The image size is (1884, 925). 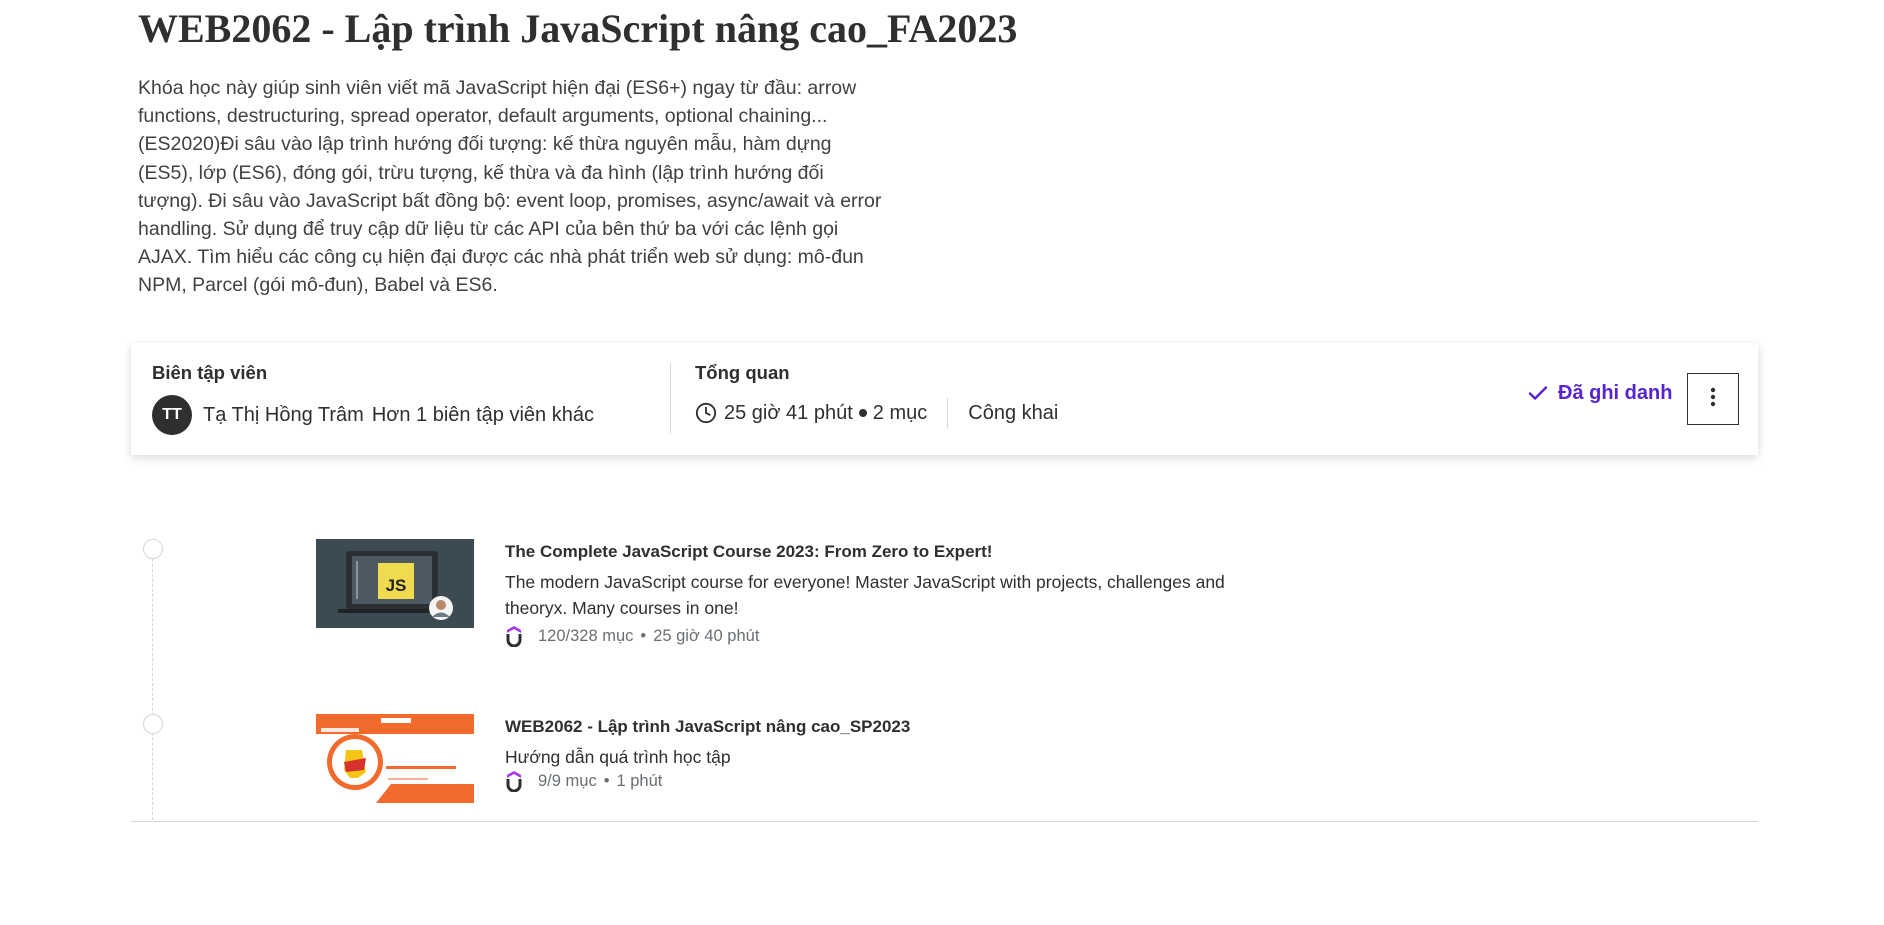 What do you see at coordinates (1013, 412) in the screenshot?
I see `visibility-status: Công khai` at bounding box center [1013, 412].